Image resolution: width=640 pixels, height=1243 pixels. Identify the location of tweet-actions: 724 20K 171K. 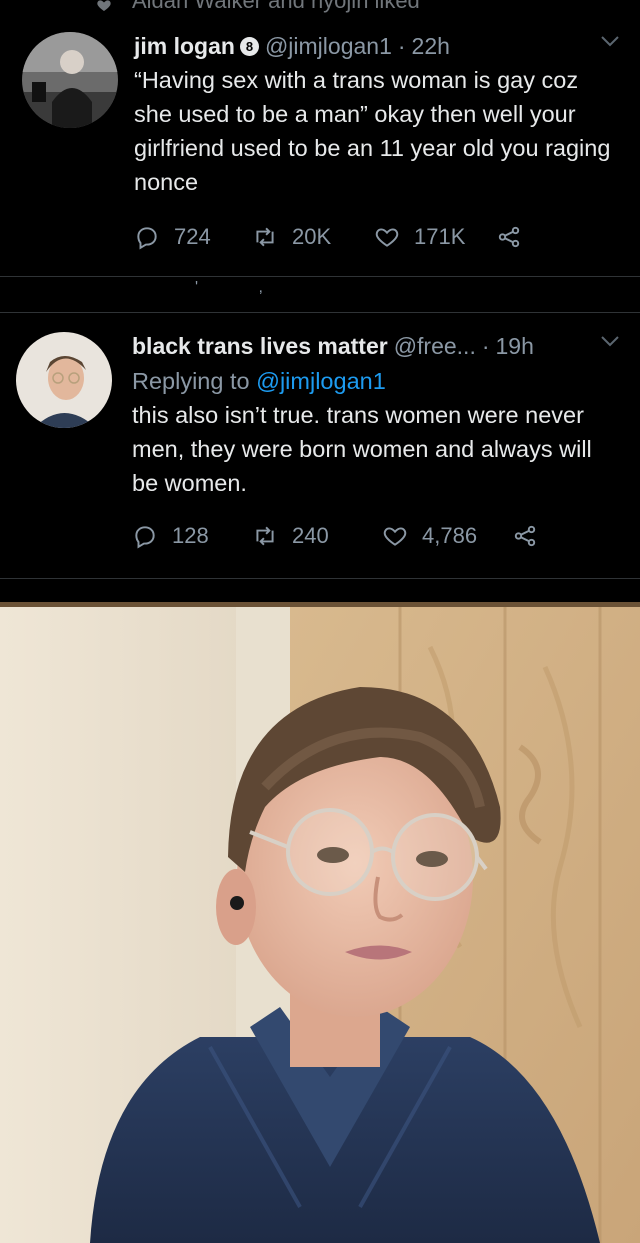
(378, 237).